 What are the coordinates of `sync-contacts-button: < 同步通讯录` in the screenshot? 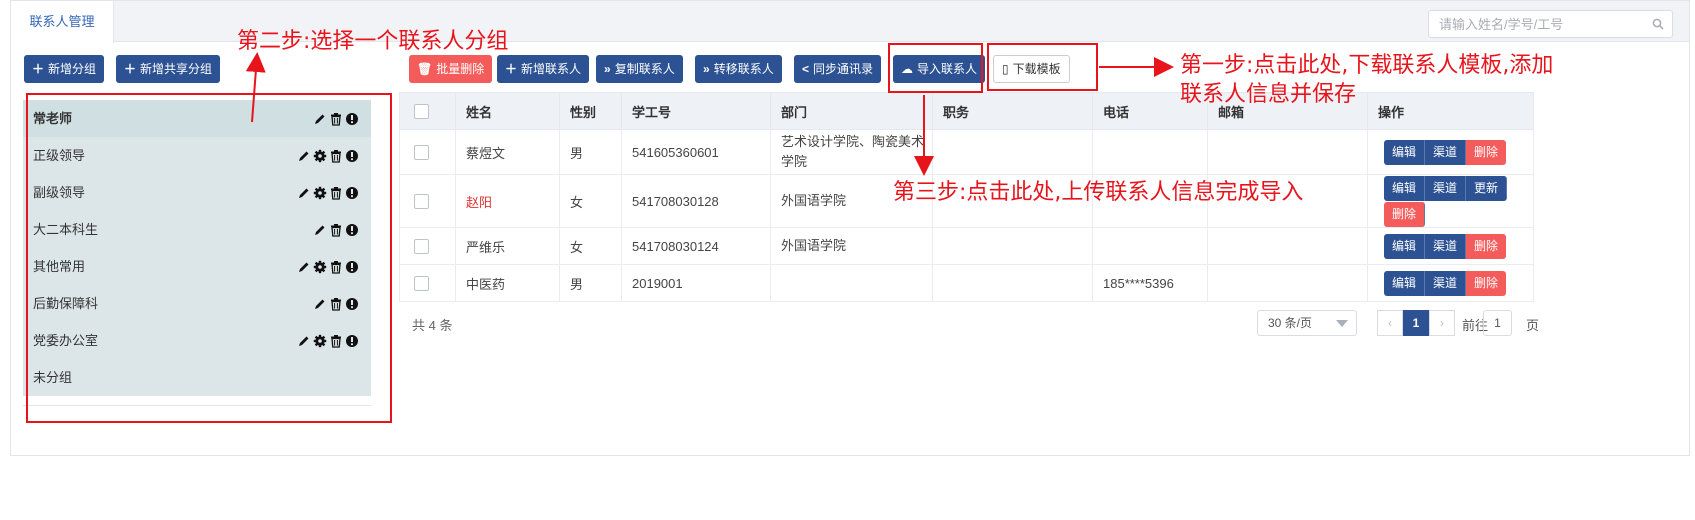 It's located at (838, 69).